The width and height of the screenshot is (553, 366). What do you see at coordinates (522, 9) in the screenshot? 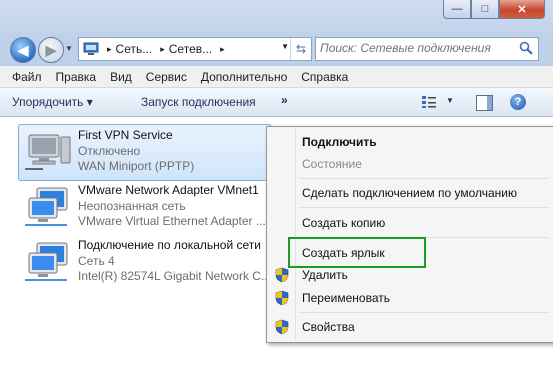
I see `close-button: ✕` at bounding box center [522, 9].